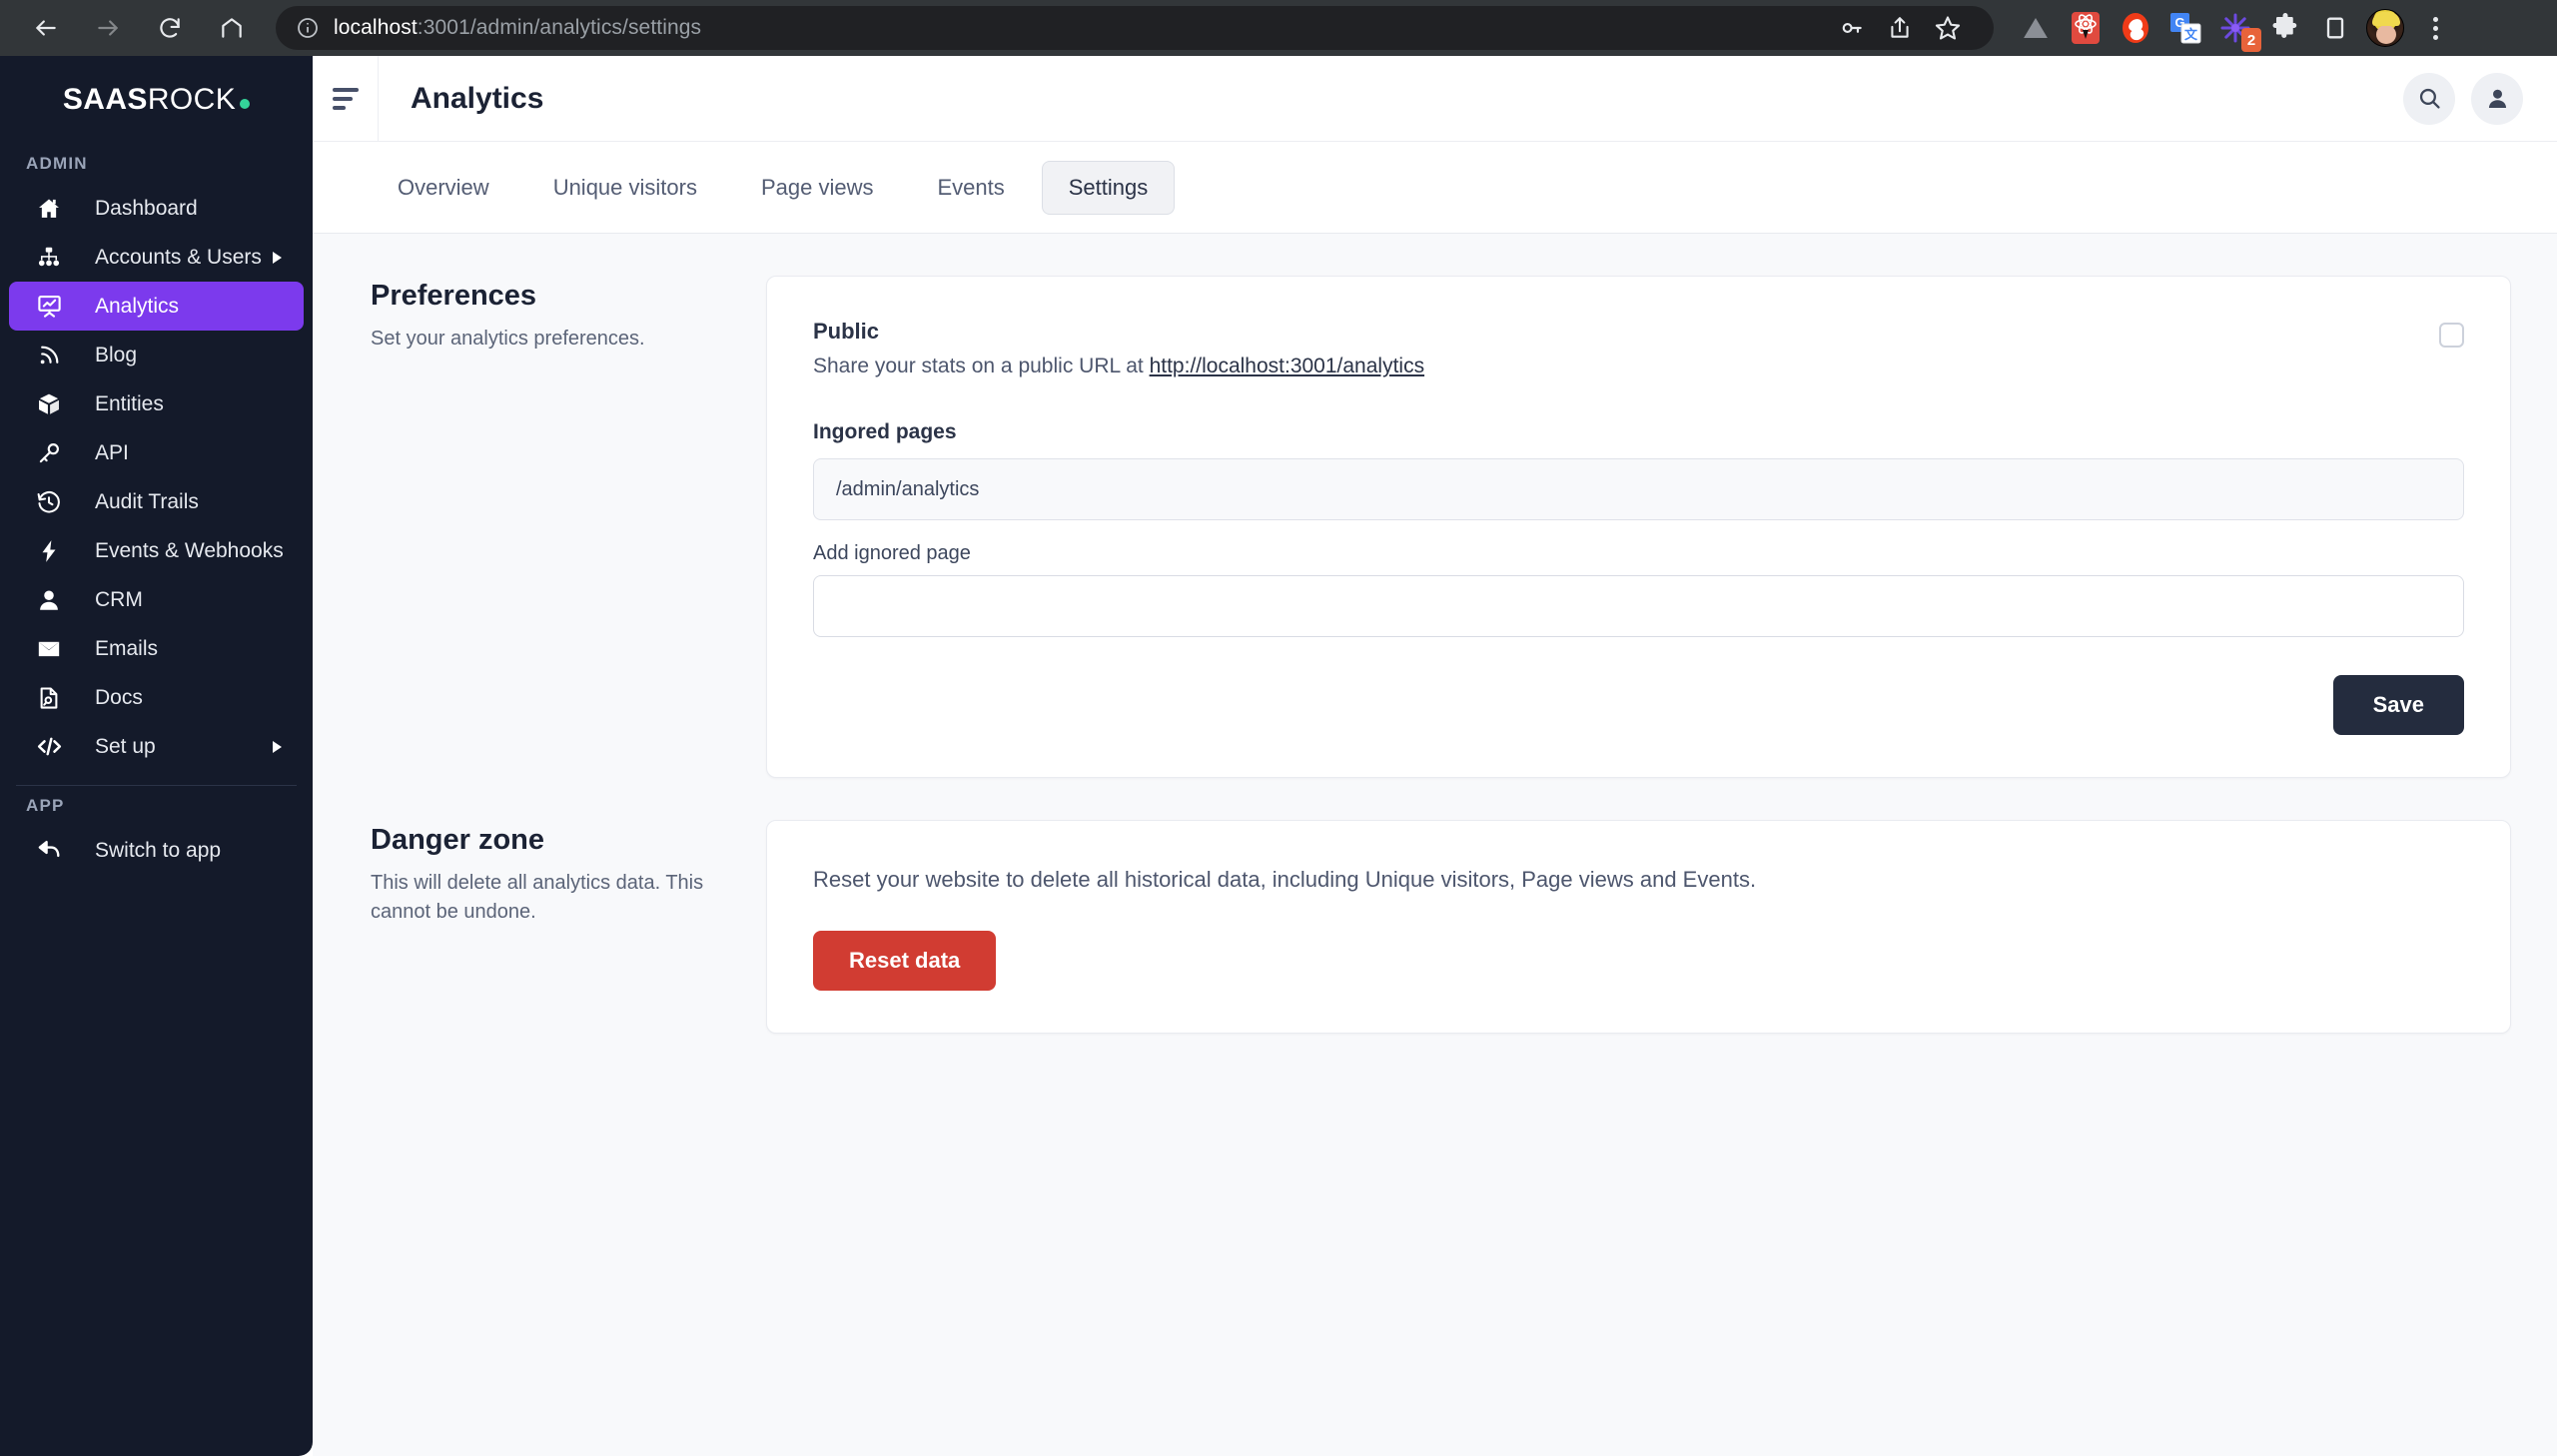 Image resolution: width=2557 pixels, height=1456 pixels. What do you see at coordinates (49, 404) in the screenshot?
I see `cube-icon` at bounding box center [49, 404].